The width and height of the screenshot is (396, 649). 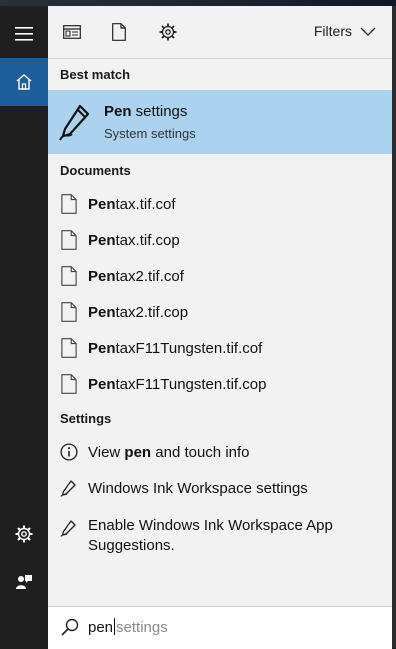 I want to click on window-edge, so click(x=394, y=327).